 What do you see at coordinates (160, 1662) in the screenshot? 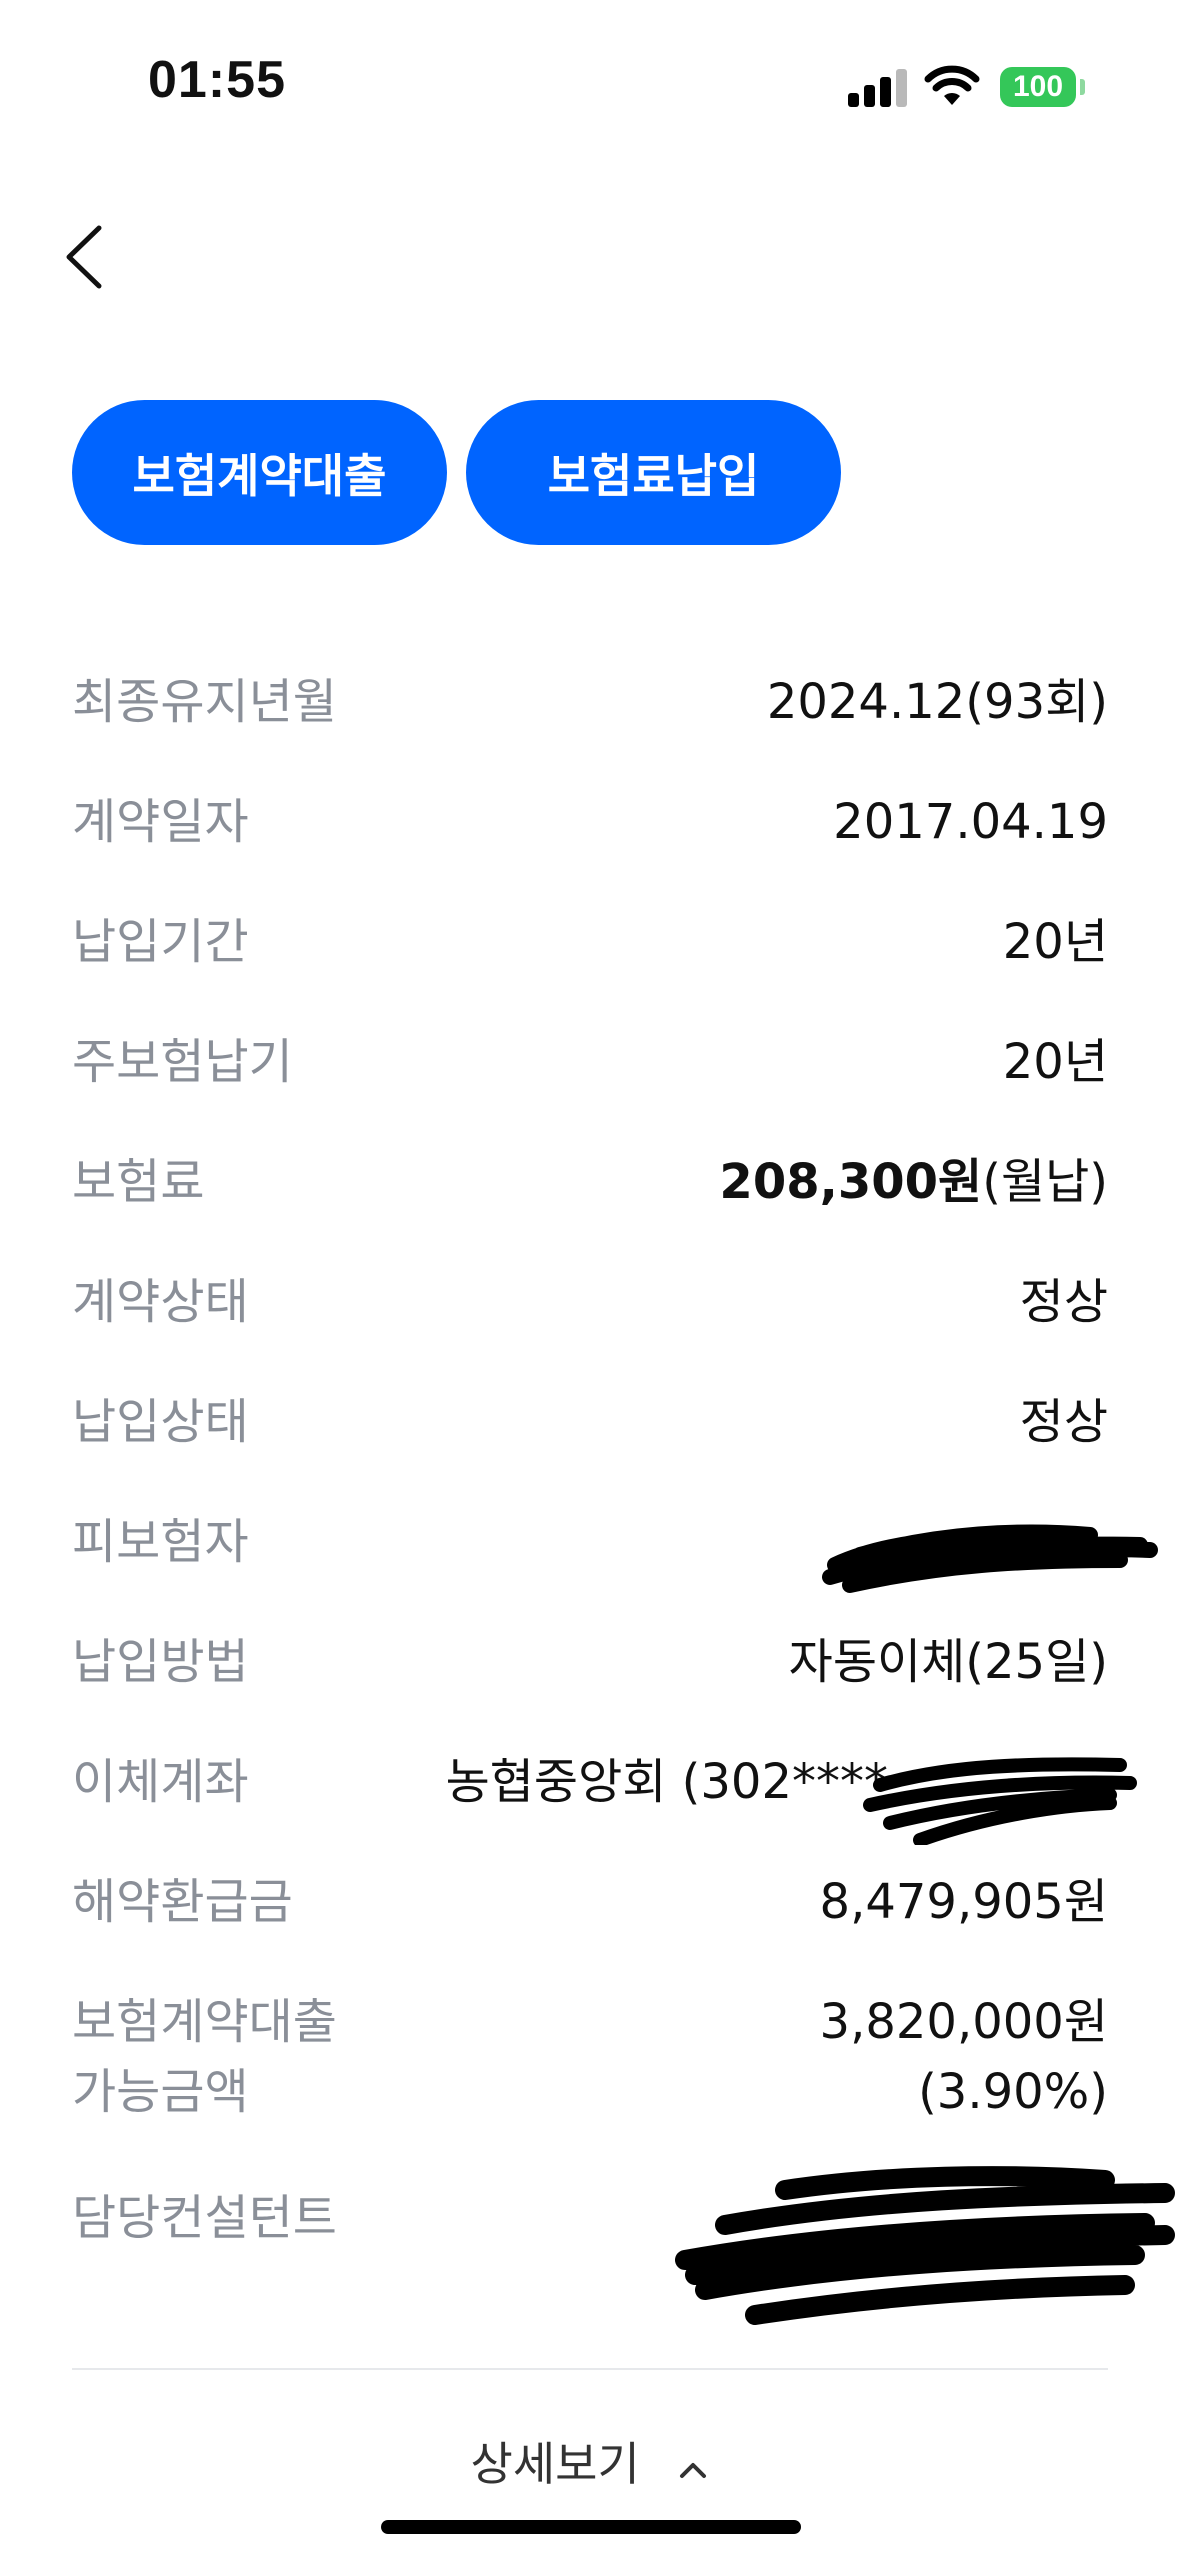
I see `payment-method-label: 납입방법` at bounding box center [160, 1662].